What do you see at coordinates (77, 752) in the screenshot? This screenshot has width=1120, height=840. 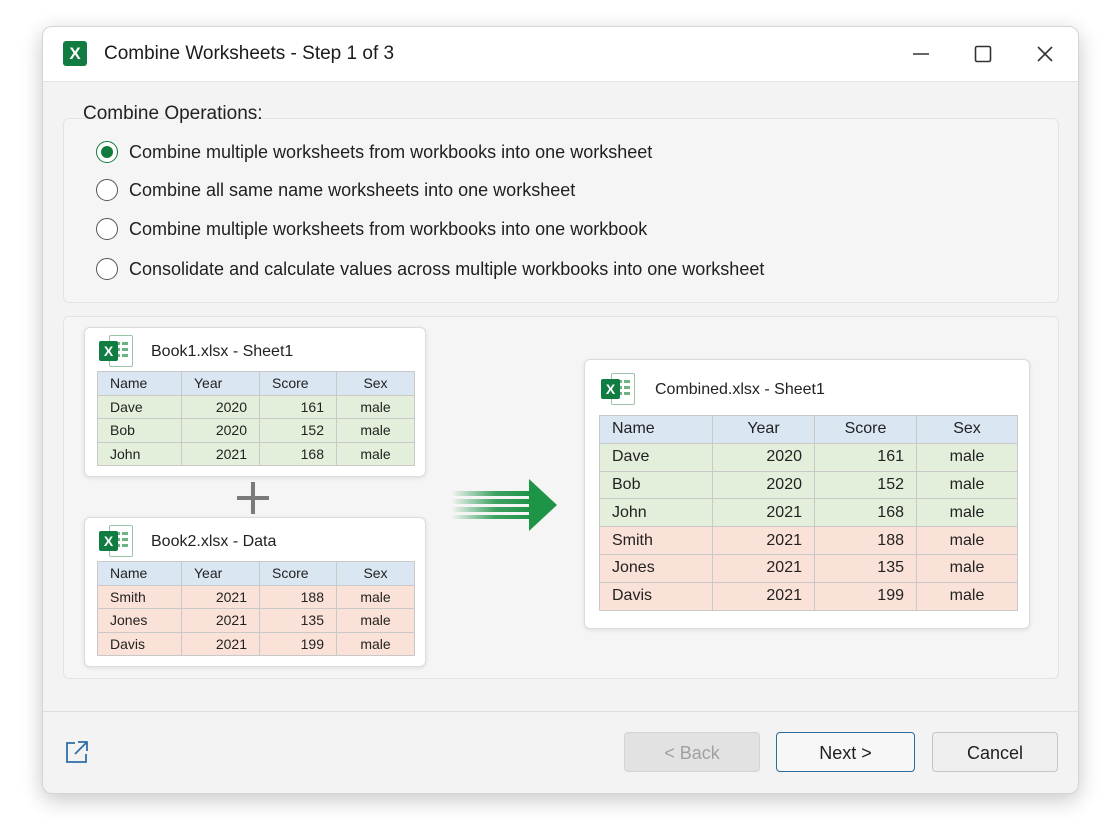 I see `external-link-icon` at bounding box center [77, 752].